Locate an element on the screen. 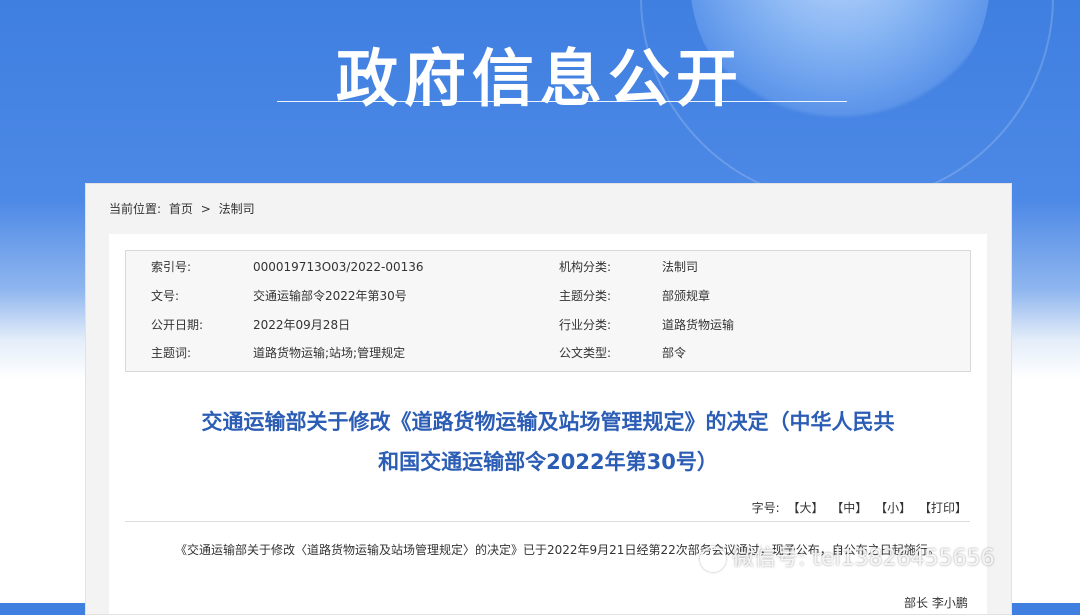 The width and height of the screenshot is (1080, 615). metadata-key: 公开日期: is located at coordinates (177, 325).